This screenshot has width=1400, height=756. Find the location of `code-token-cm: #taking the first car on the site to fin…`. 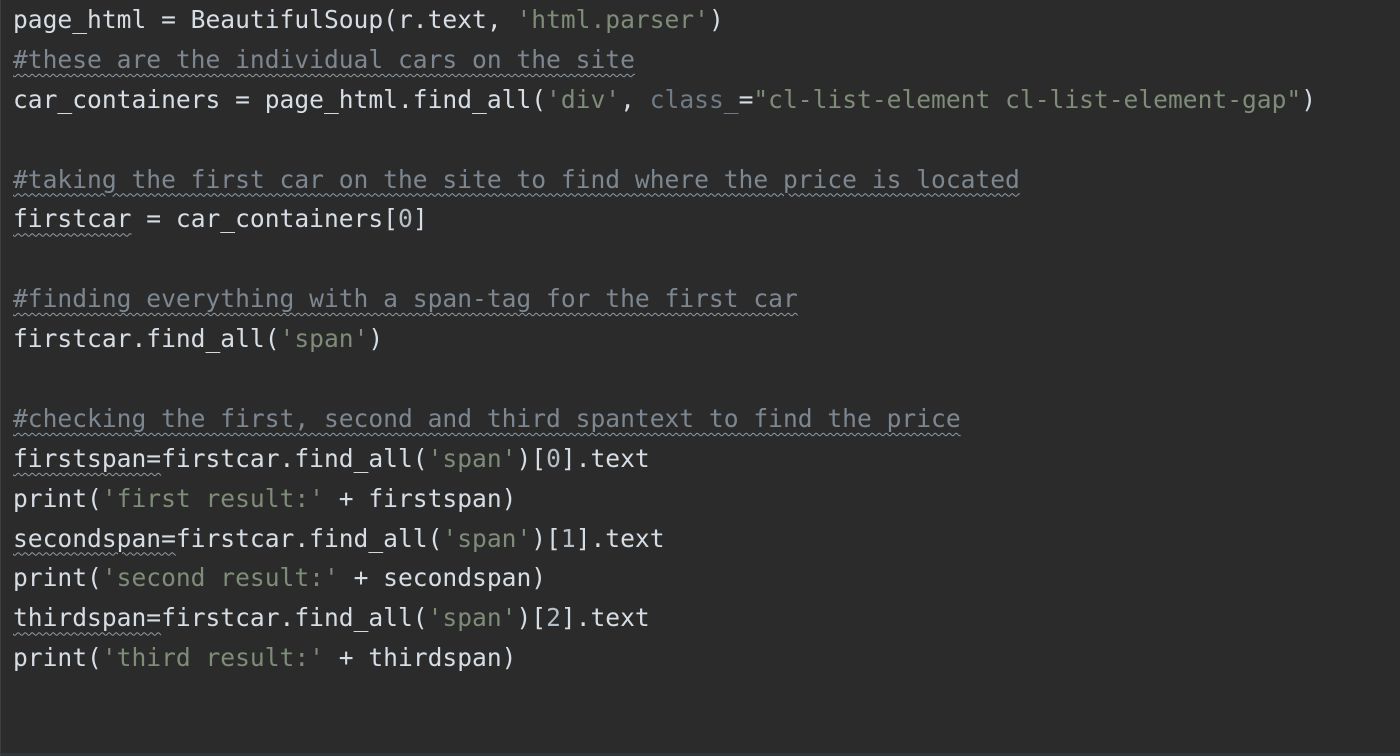

code-token-cm: #taking the first car on the site to fin… is located at coordinates (516, 179).